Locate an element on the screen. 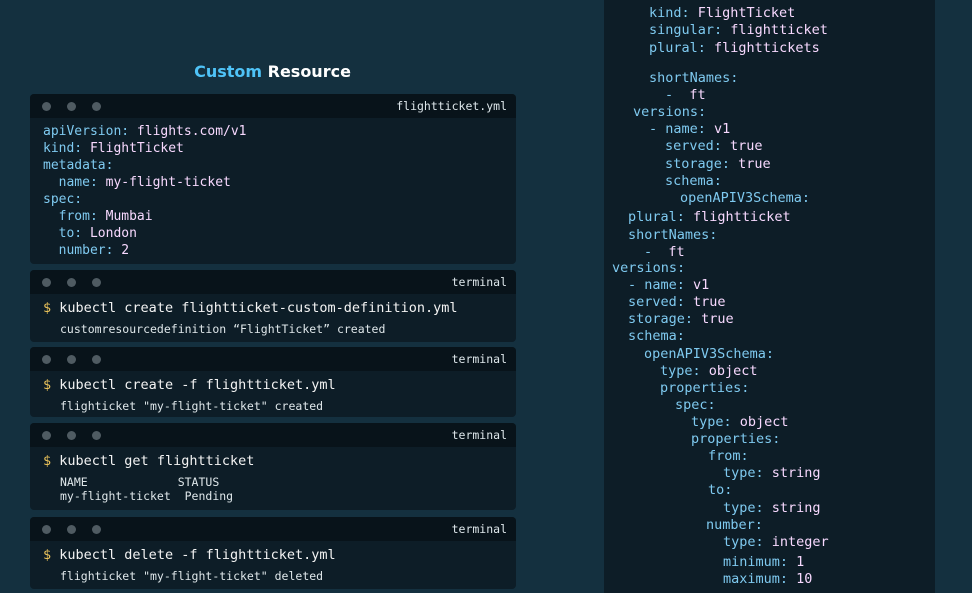 This screenshot has height=593, width=972. crd-line: served: true is located at coordinates (677, 302).